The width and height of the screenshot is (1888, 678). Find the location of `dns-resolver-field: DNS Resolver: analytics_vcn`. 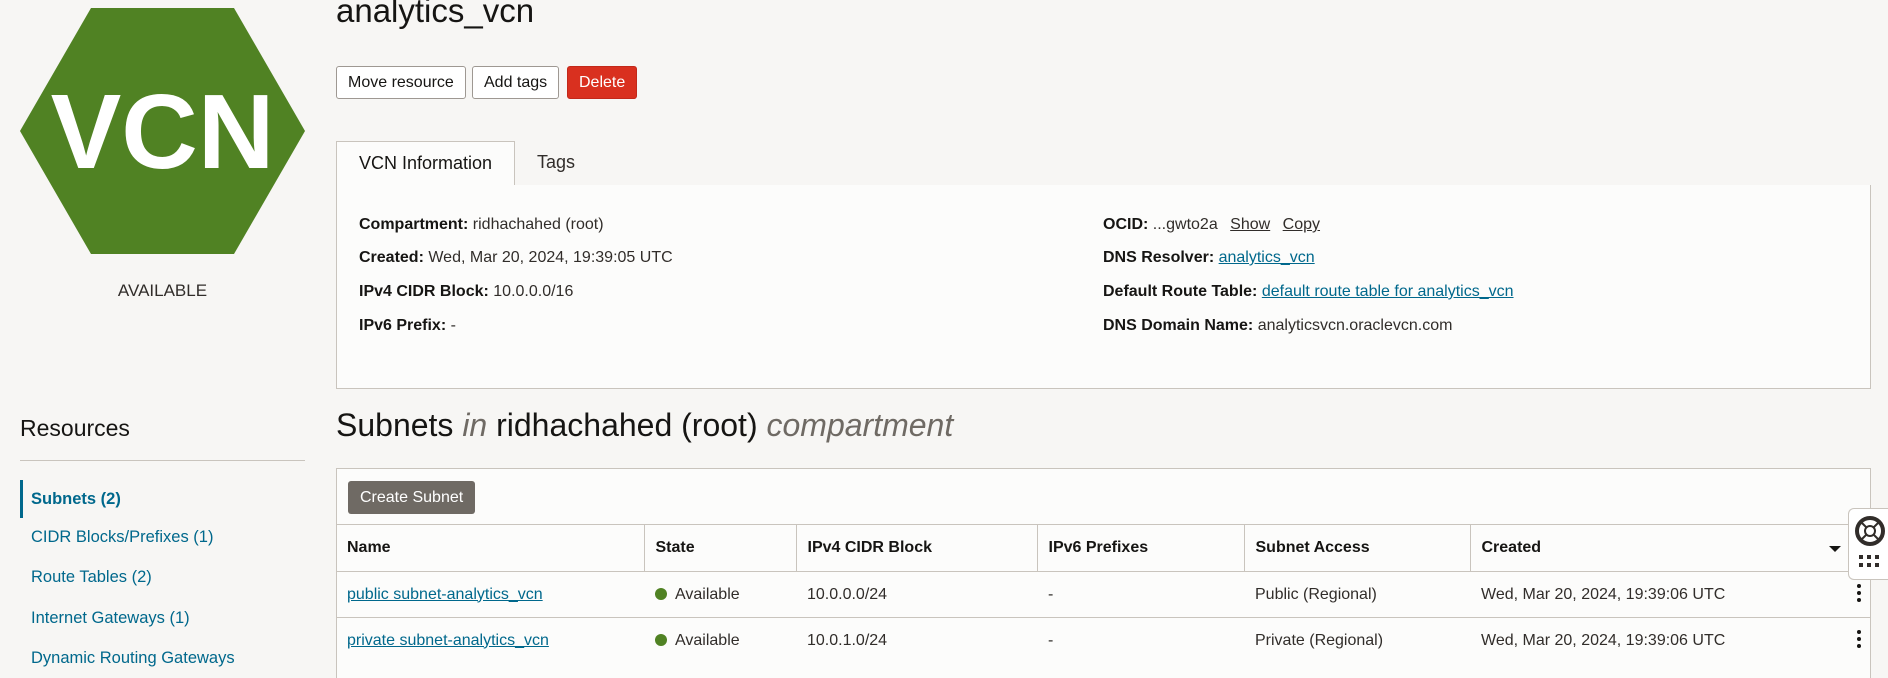

dns-resolver-field: DNS Resolver: analytics_vcn is located at coordinates (1209, 257).